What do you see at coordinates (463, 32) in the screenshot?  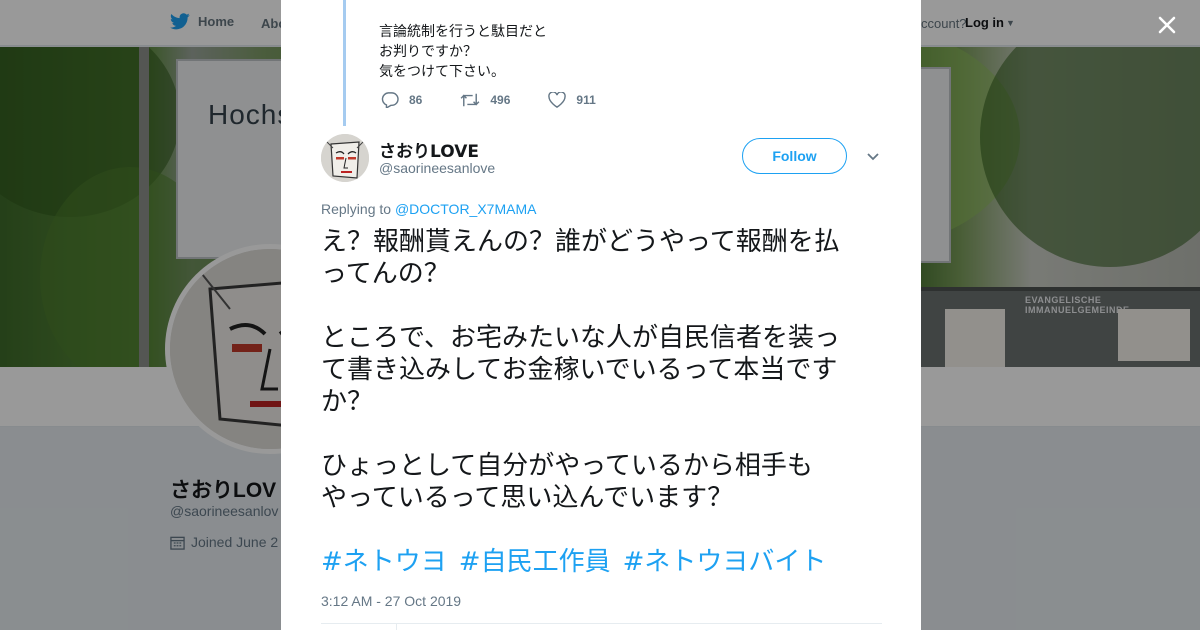 I see `parent-tweet-line: 言論統制を行うと駄目だと` at bounding box center [463, 32].